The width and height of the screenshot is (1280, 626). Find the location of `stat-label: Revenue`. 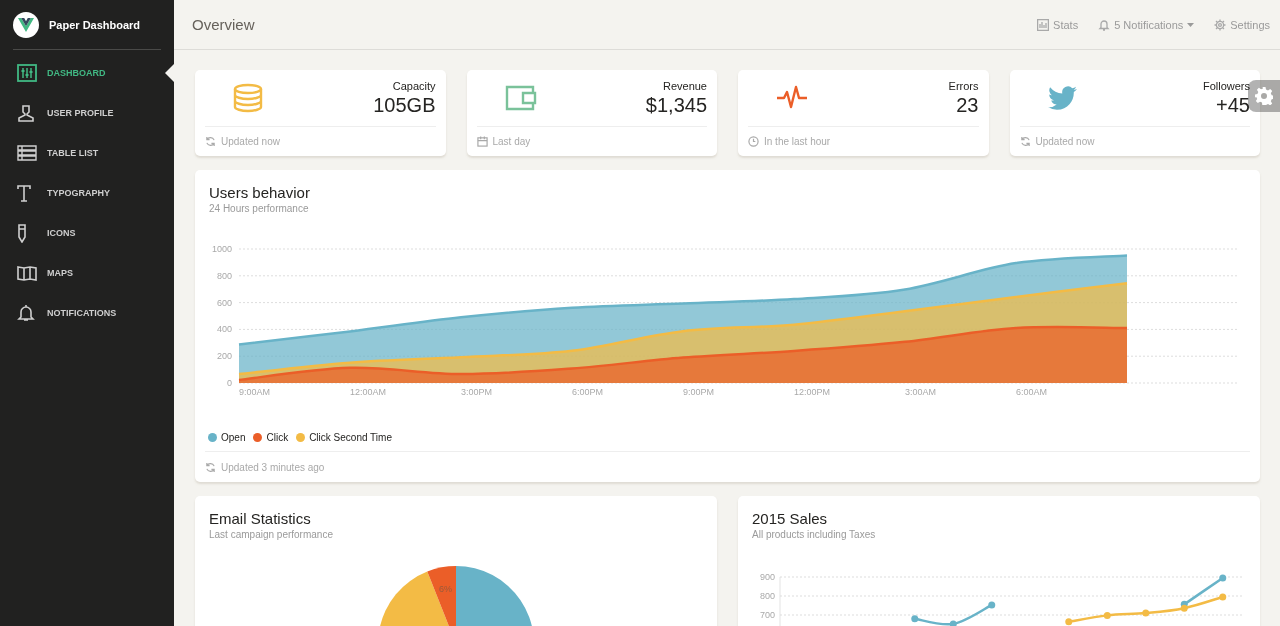

stat-label: Revenue is located at coordinates (684, 85).